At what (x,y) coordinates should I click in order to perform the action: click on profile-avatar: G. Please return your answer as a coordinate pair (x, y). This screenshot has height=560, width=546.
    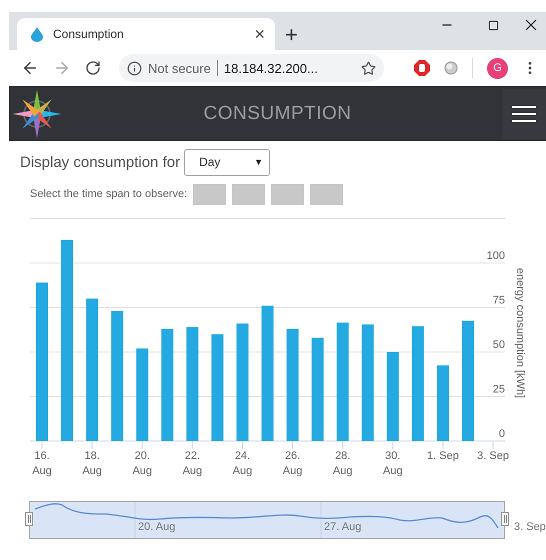
    Looking at the image, I should click on (497, 68).